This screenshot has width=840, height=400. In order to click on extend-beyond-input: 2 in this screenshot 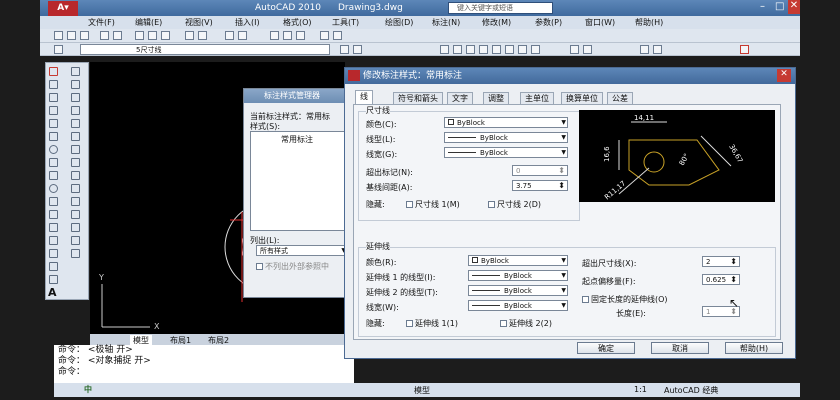, I will do `click(721, 261)`.